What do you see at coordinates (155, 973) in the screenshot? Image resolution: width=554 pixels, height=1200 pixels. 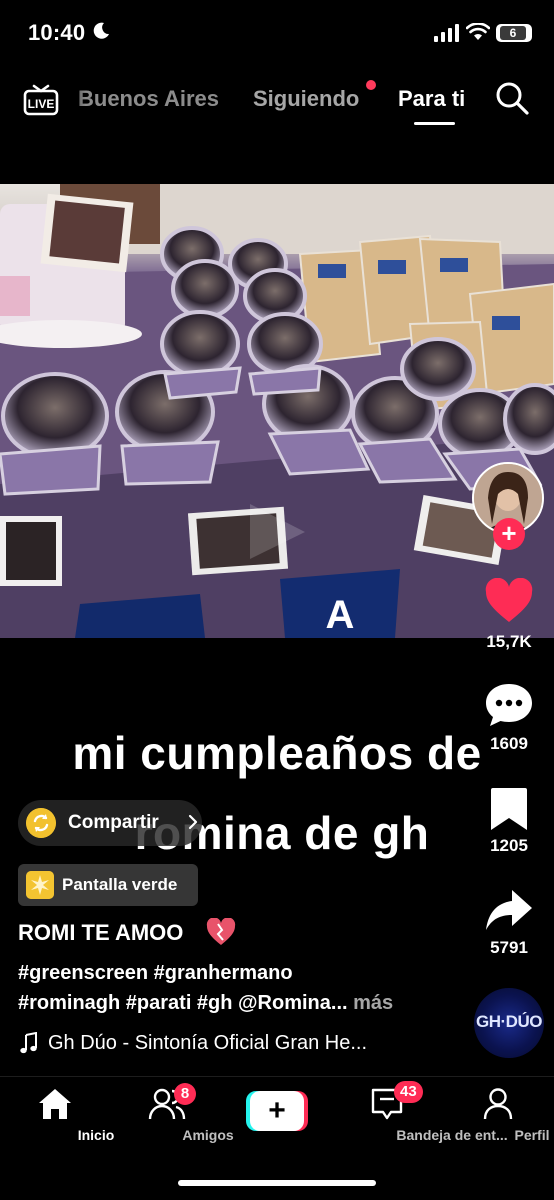 I see `hashtags-line-1: #greenscreen #granhermano` at bounding box center [155, 973].